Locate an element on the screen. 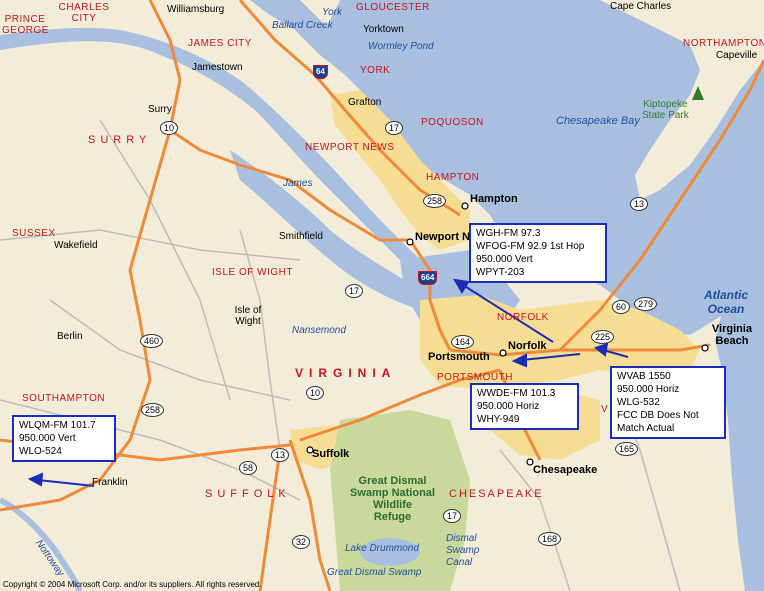 This screenshot has width=764, height=591. route-shield-13-suffolk: 13 is located at coordinates (280, 455).